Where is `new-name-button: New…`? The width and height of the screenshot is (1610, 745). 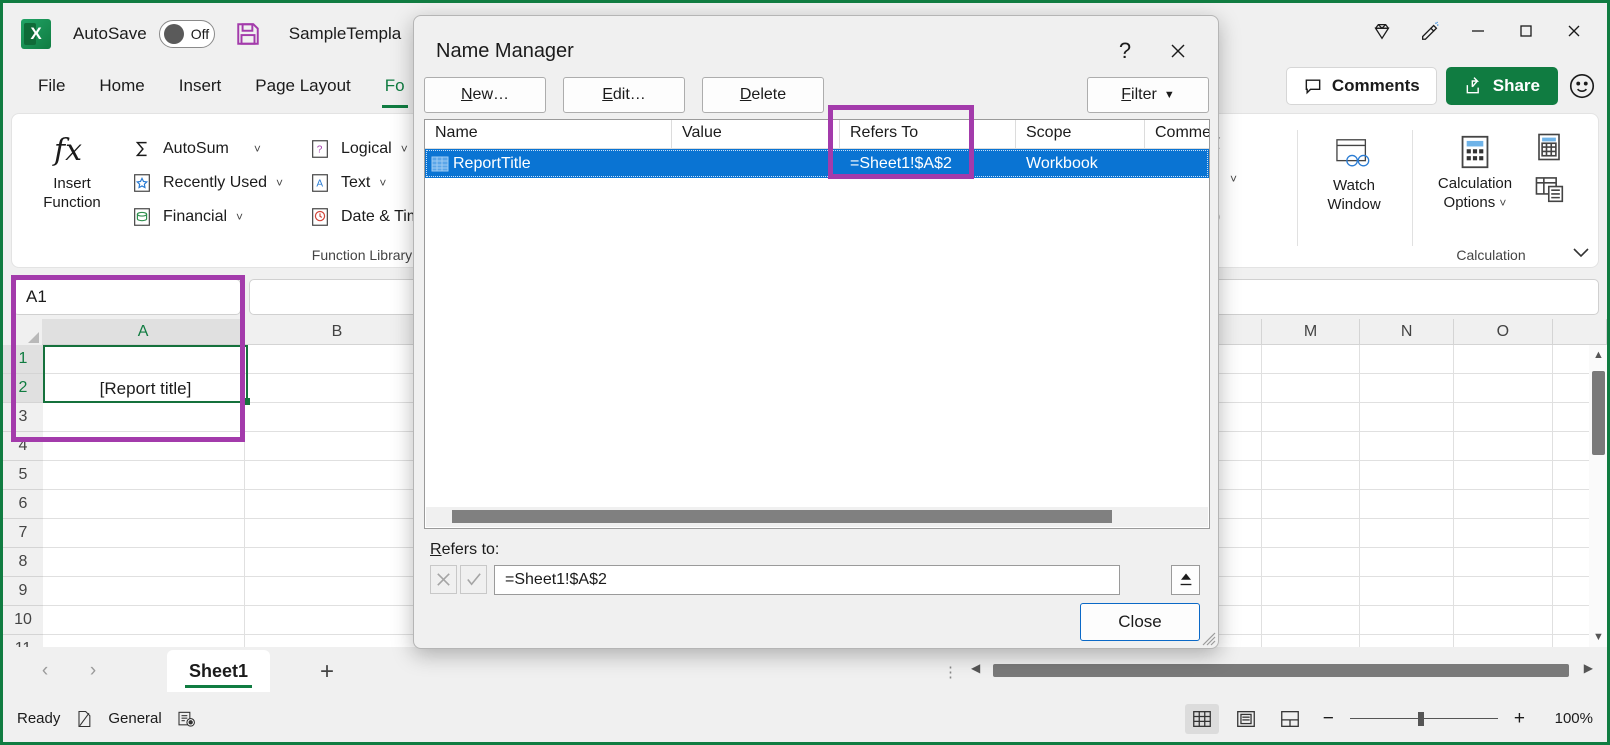 new-name-button: New… is located at coordinates (485, 95).